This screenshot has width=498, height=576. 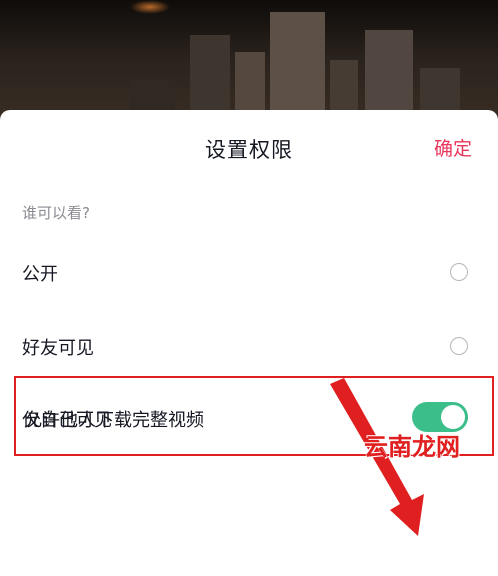 What do you see at coordinates (249, 346) in the screenshot?
I see `option-friends: 好友可见` at bounding box center [249, 346].